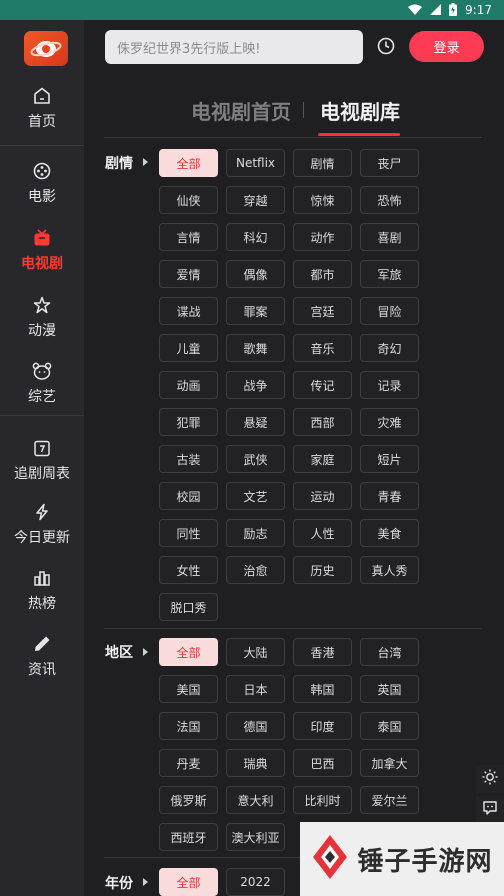  What do you see at coordinates (188, 311) in the screenshot?
I see `genre-filter-chip: 谍战` at bounding box center [188, 311].